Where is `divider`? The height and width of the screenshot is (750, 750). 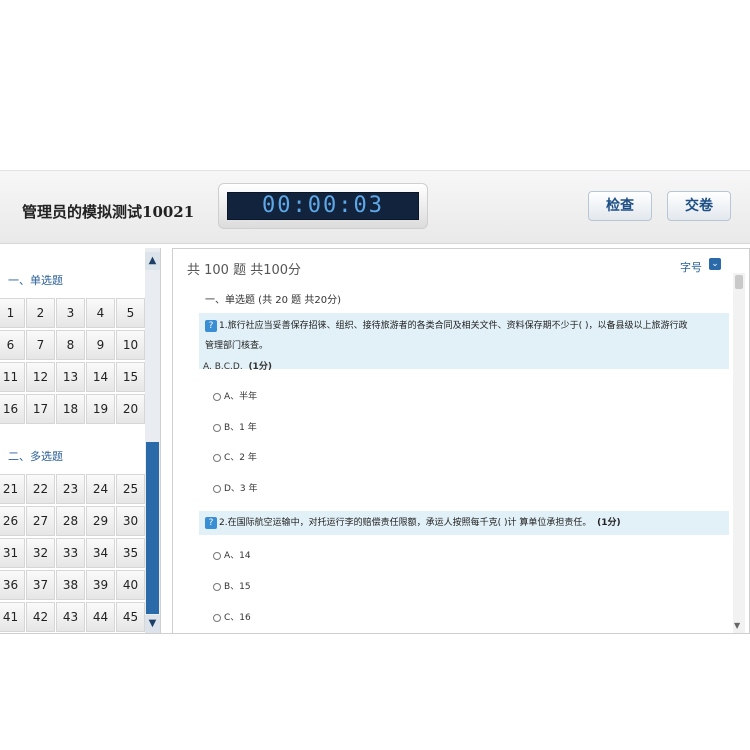 divider is located at coordinates (375, 633).